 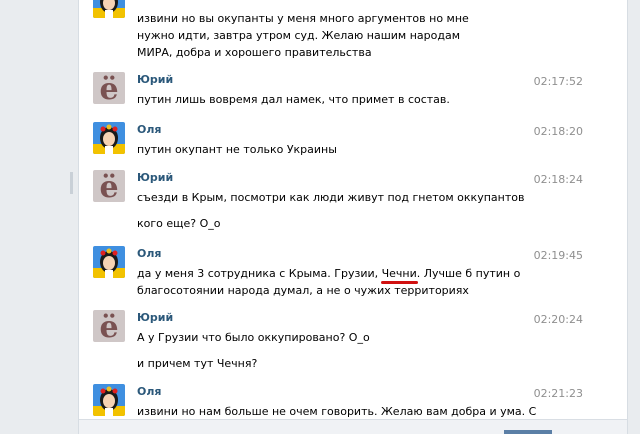 I want to click on message-time: 02:18:20, so click(x=558, y=131).